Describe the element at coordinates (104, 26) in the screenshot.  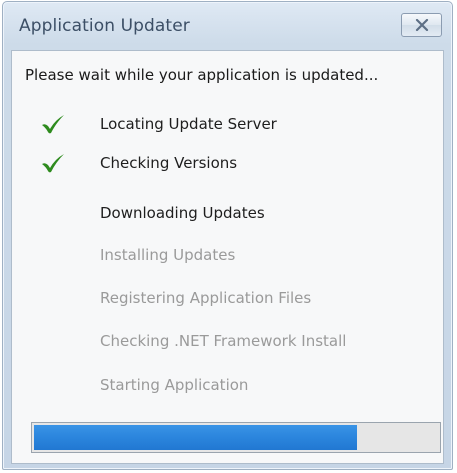
I see `window-title: Application Updater` at that location.